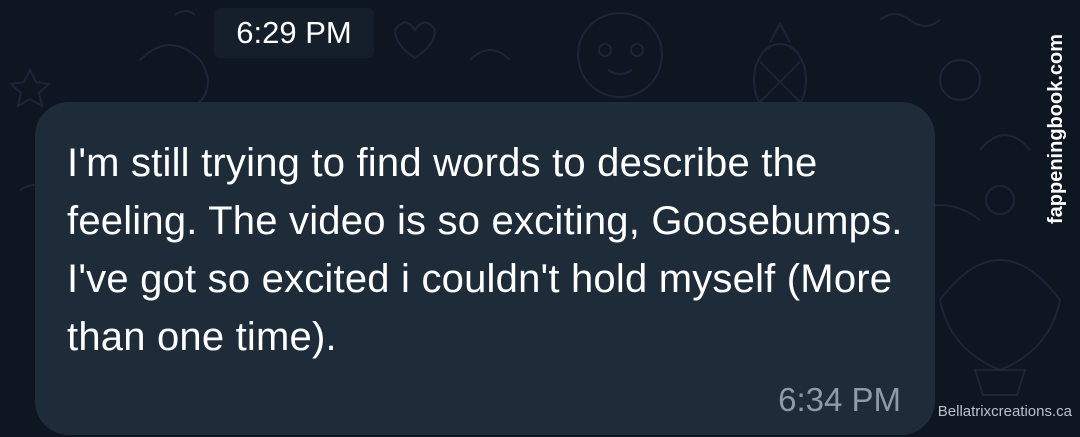  Describe the element at coordinates (415, 40) in the screenshot. I see `heart-icon` at that location.